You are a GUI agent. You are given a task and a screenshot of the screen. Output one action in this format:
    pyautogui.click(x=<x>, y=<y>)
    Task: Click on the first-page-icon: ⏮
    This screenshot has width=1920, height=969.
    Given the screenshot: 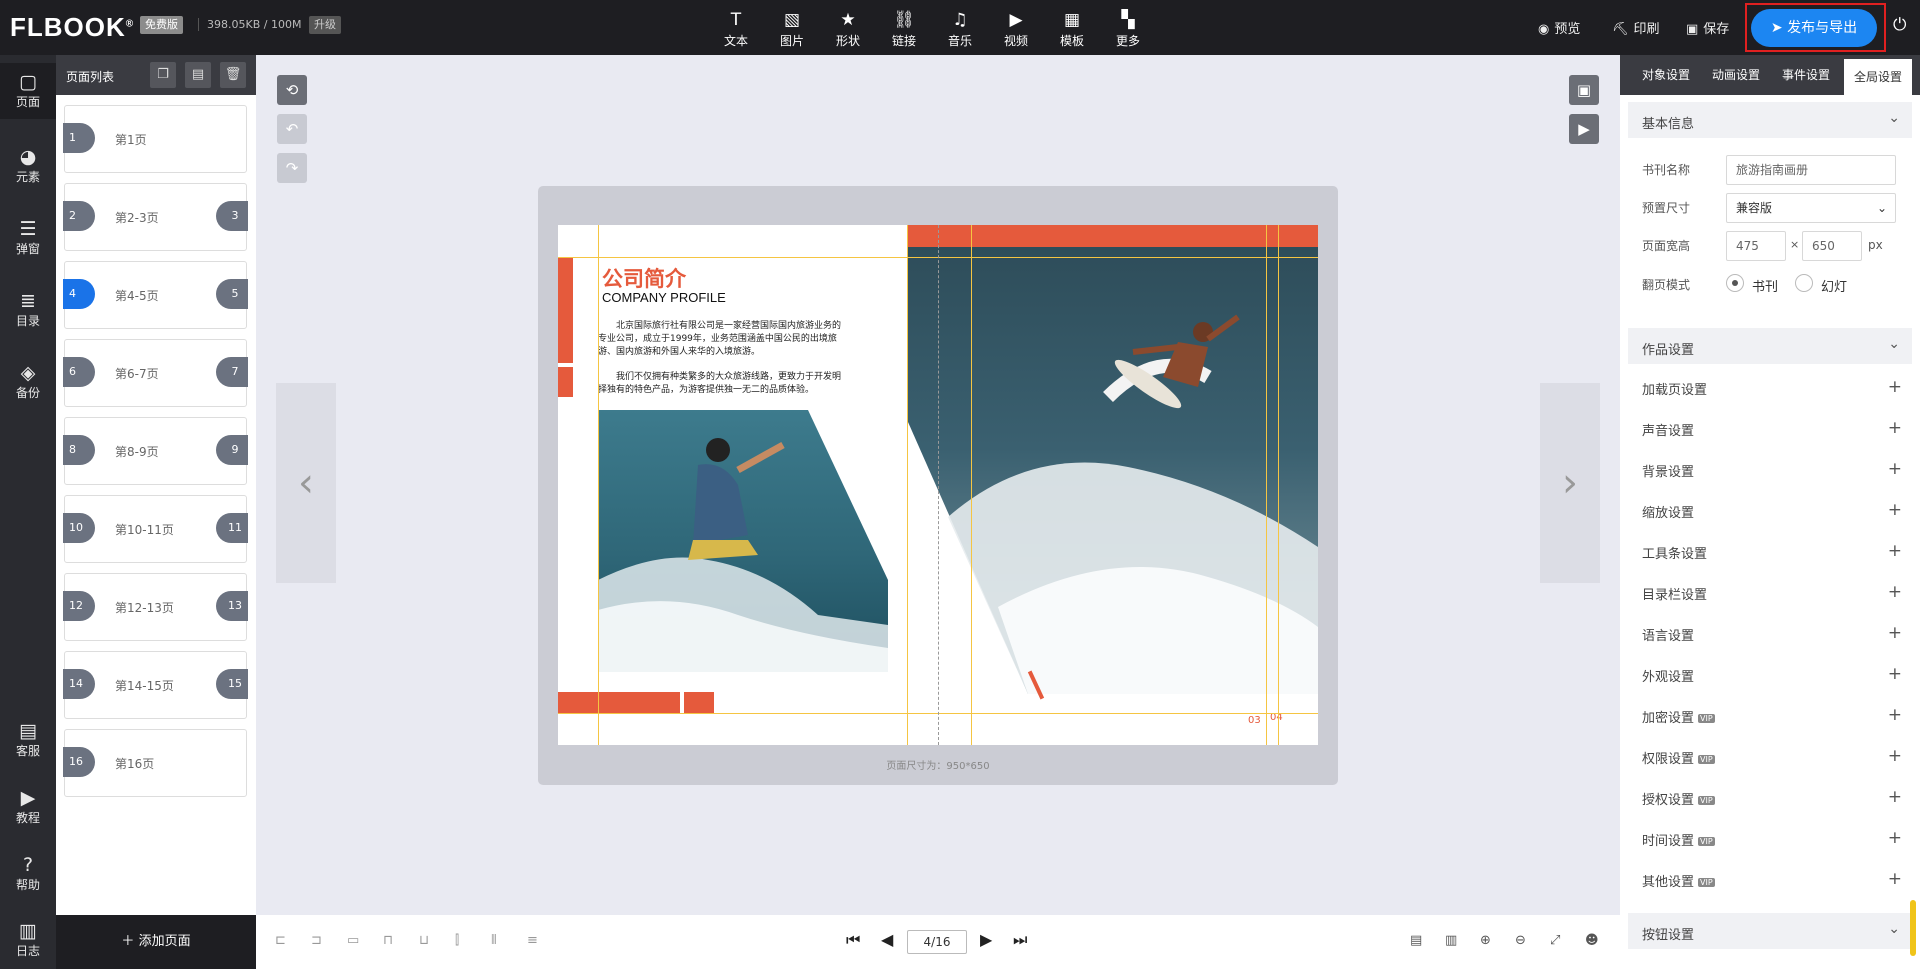 What is the action you would take?
    pyautogui.click(x=853, y=940)
    